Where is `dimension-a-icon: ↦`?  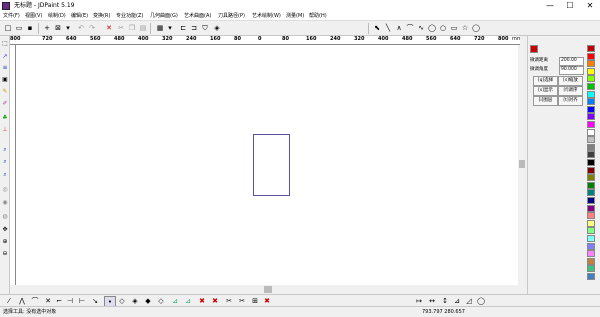
dimension-a-icon: ↦ is located at coordinates (419, 301).